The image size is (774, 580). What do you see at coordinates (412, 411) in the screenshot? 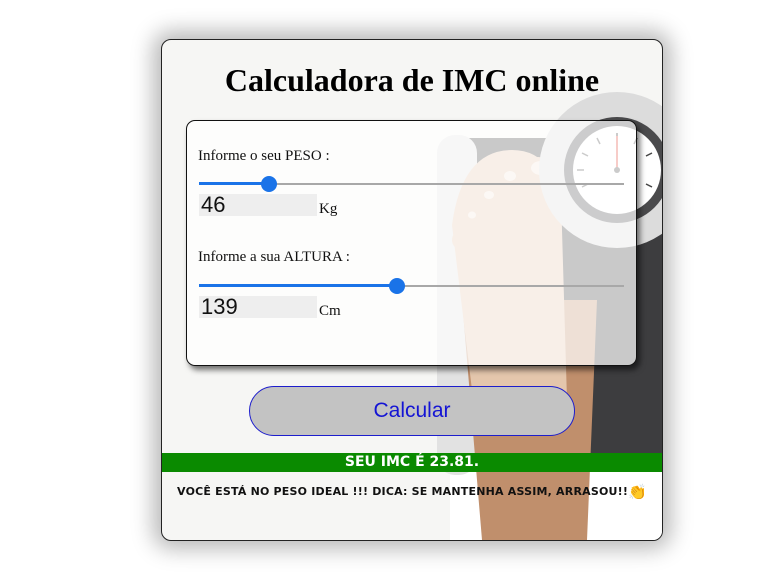
I see `calculate-button: Calcular` at bounding box center [412, 411].